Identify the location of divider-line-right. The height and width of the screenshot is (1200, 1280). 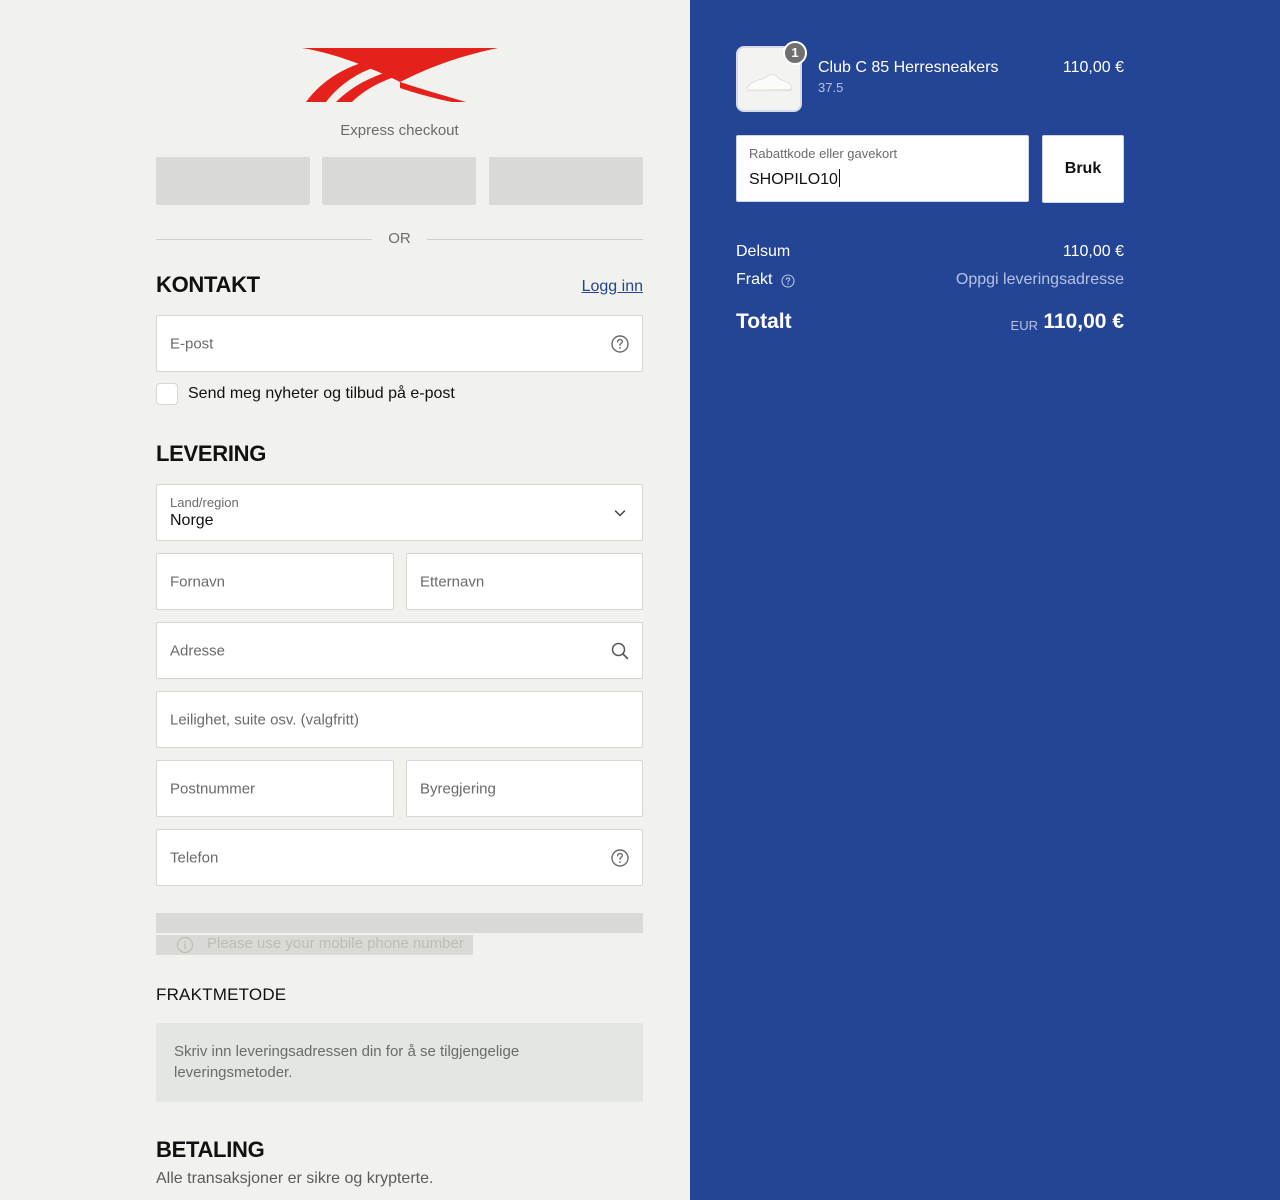
(535, 239).